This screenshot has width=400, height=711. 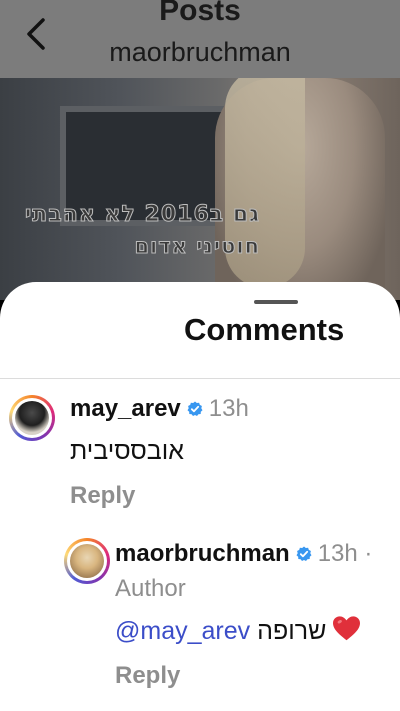 What do you see at coordinates (125, 409) in the screenshot?
I see `comment-username: may_arev` at bounding box center [125, 409].